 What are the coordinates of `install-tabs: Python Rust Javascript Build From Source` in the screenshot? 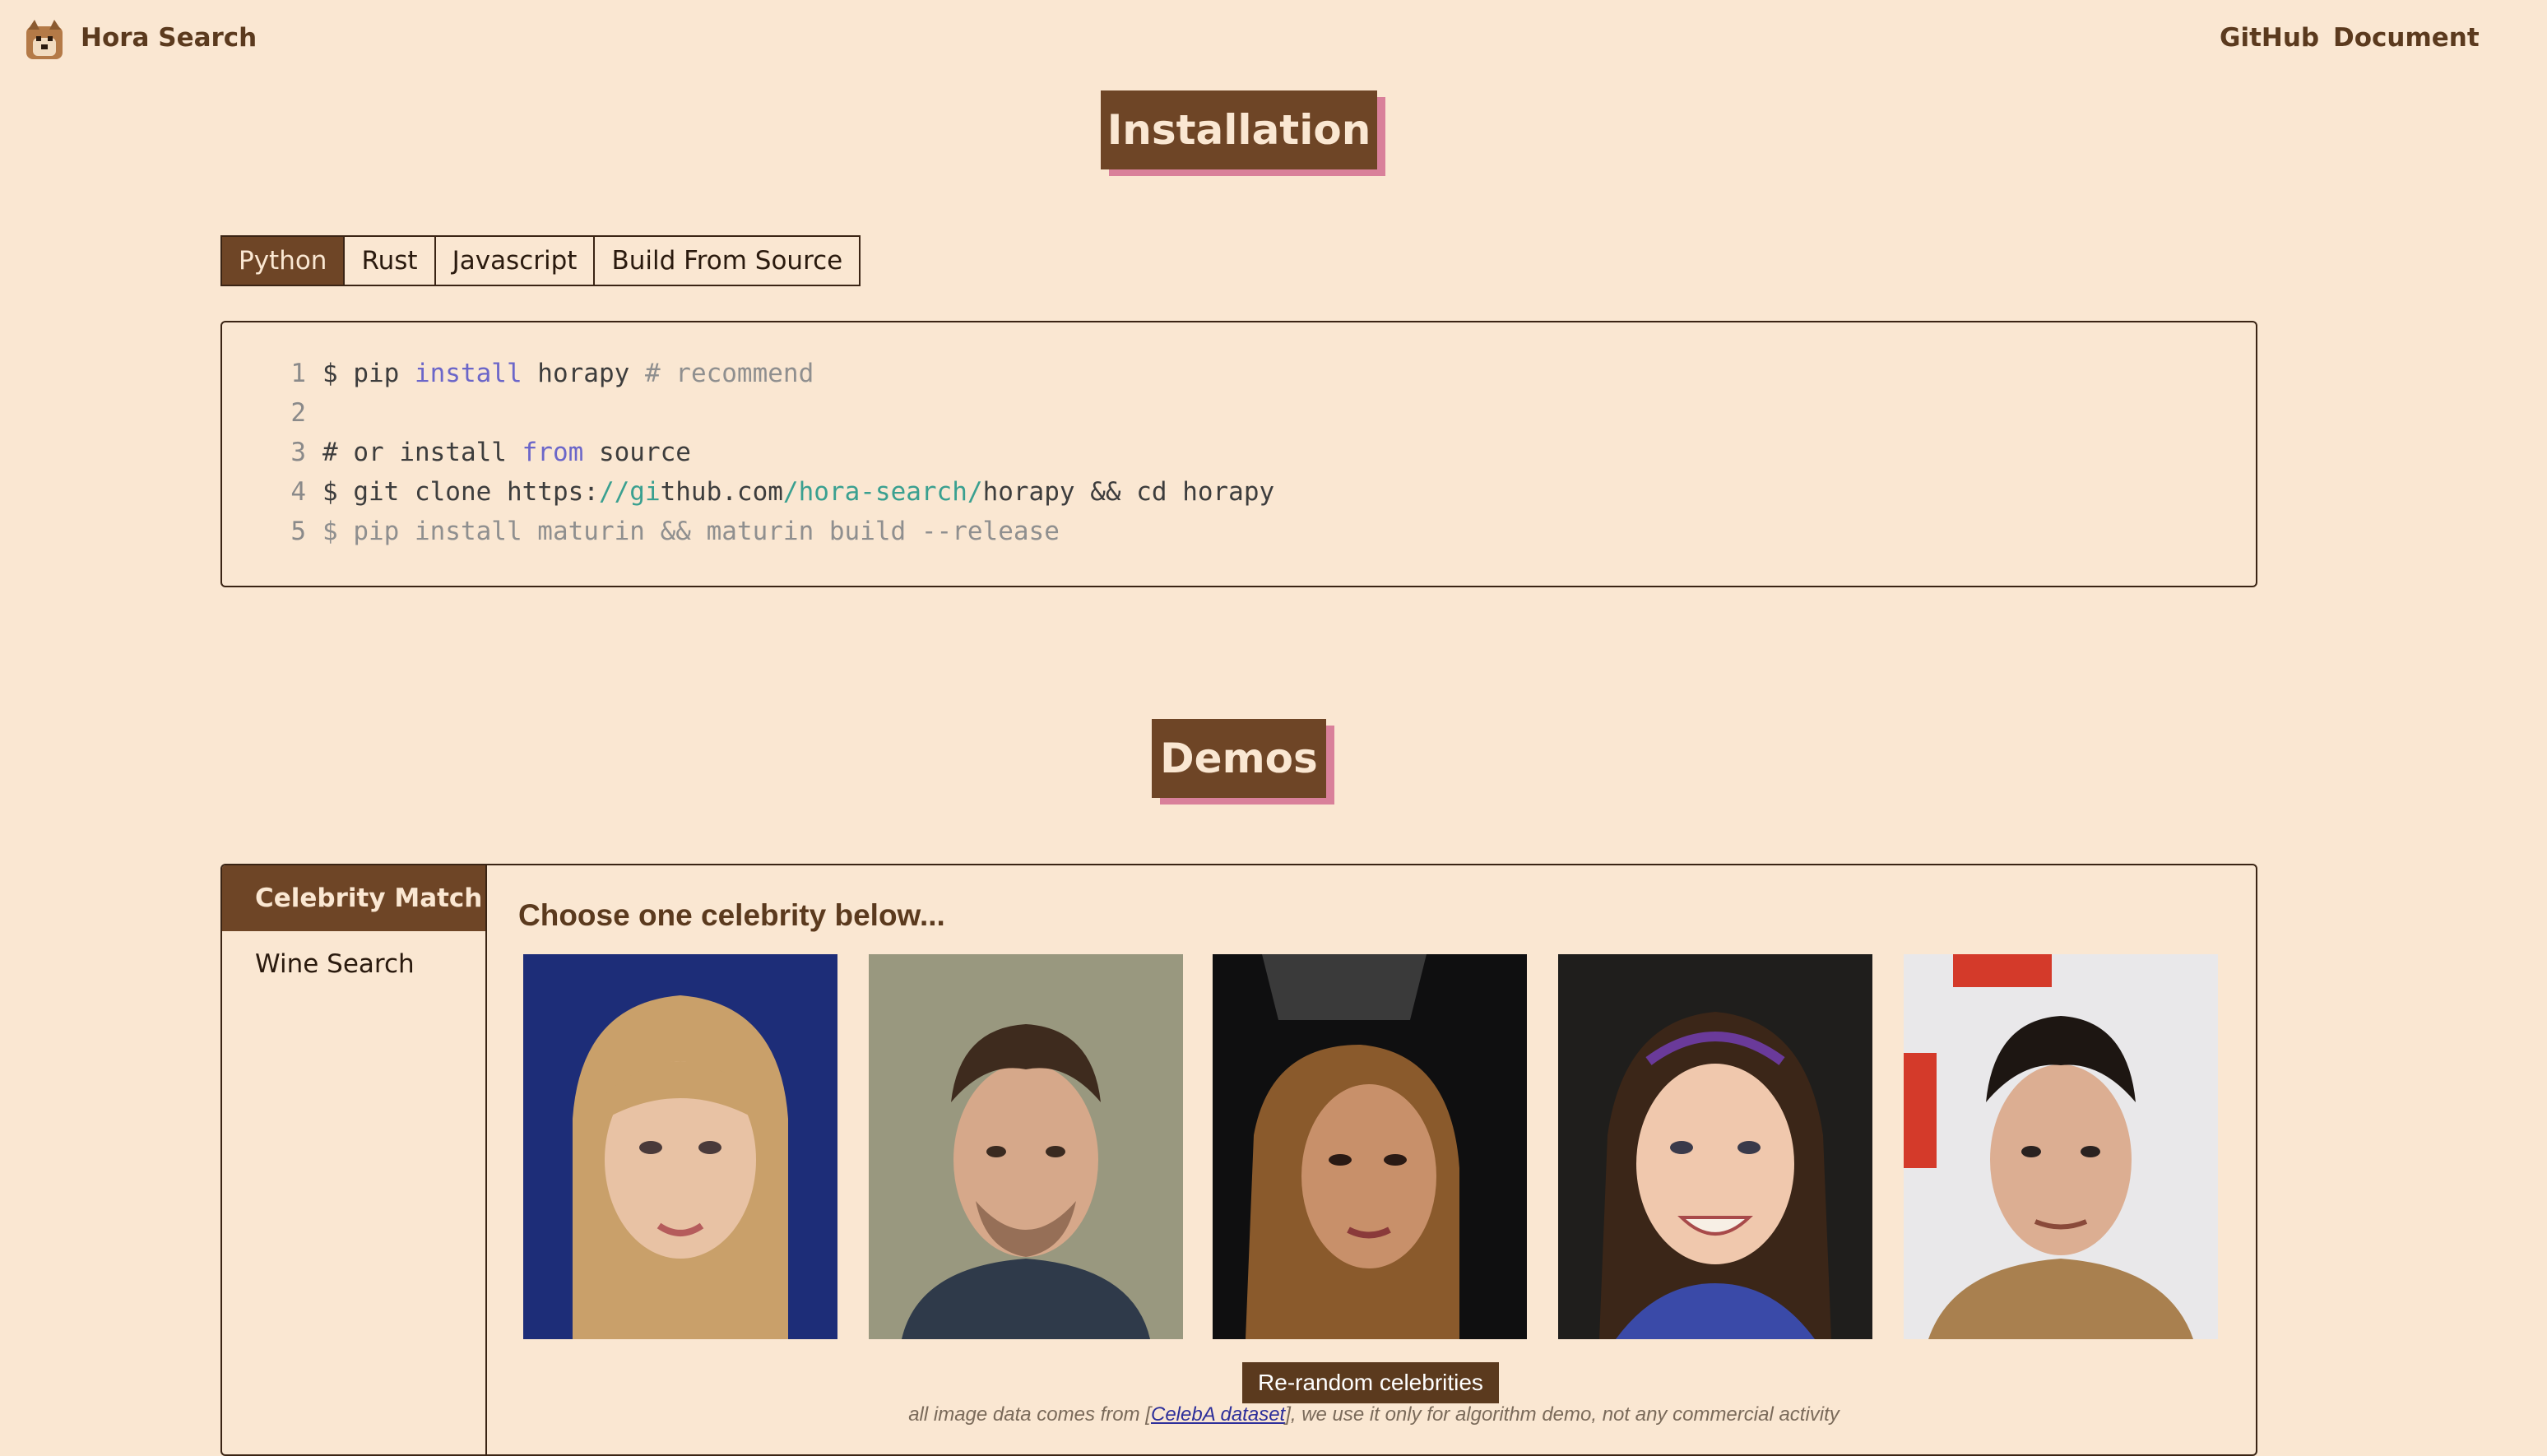 It's located at (540, 260).